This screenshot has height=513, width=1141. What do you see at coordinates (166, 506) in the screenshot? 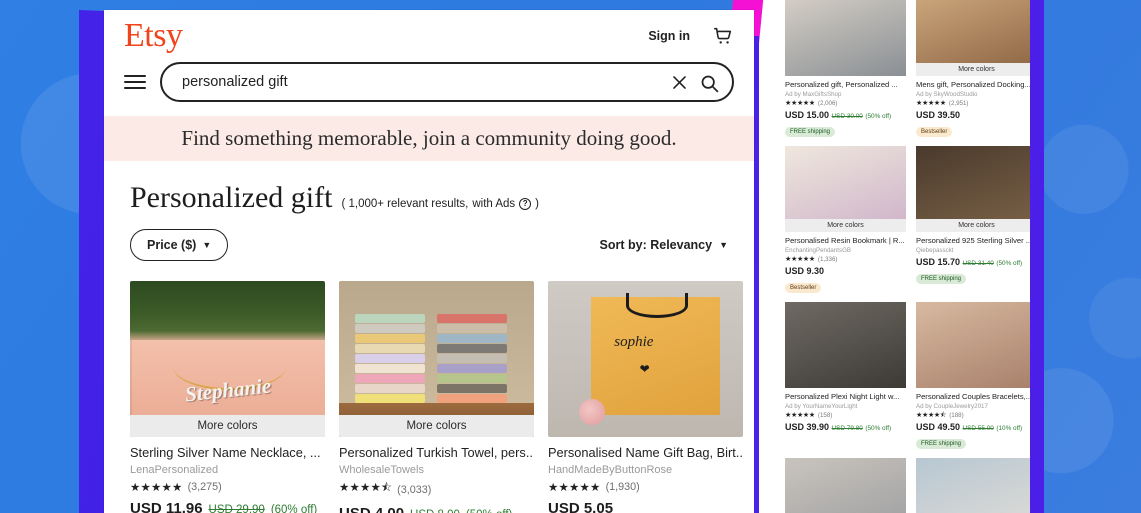
I see `product-price: USD 11.96` at bounding box center [166, 506].